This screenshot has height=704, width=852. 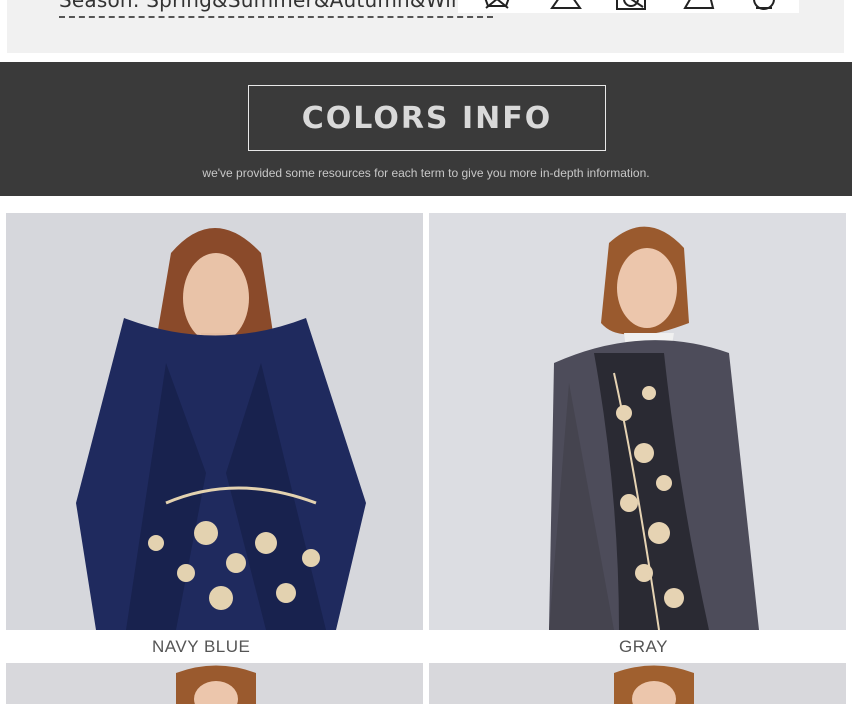 I want to click on do-not-iron-icon, so click(x=699, y=4).